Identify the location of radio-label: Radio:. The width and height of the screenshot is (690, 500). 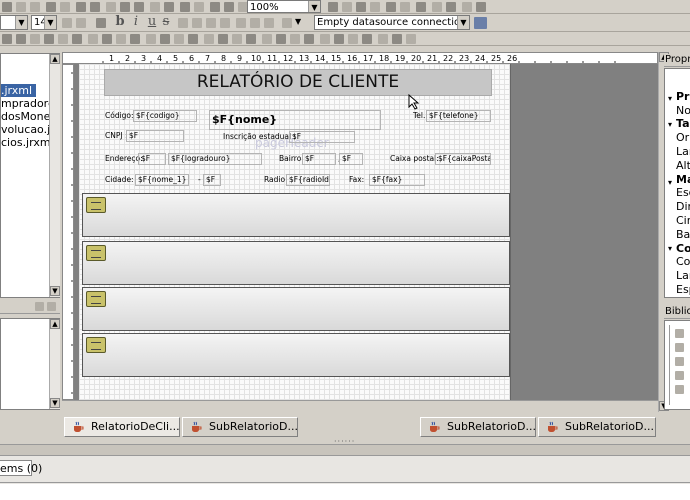
(275, 180).